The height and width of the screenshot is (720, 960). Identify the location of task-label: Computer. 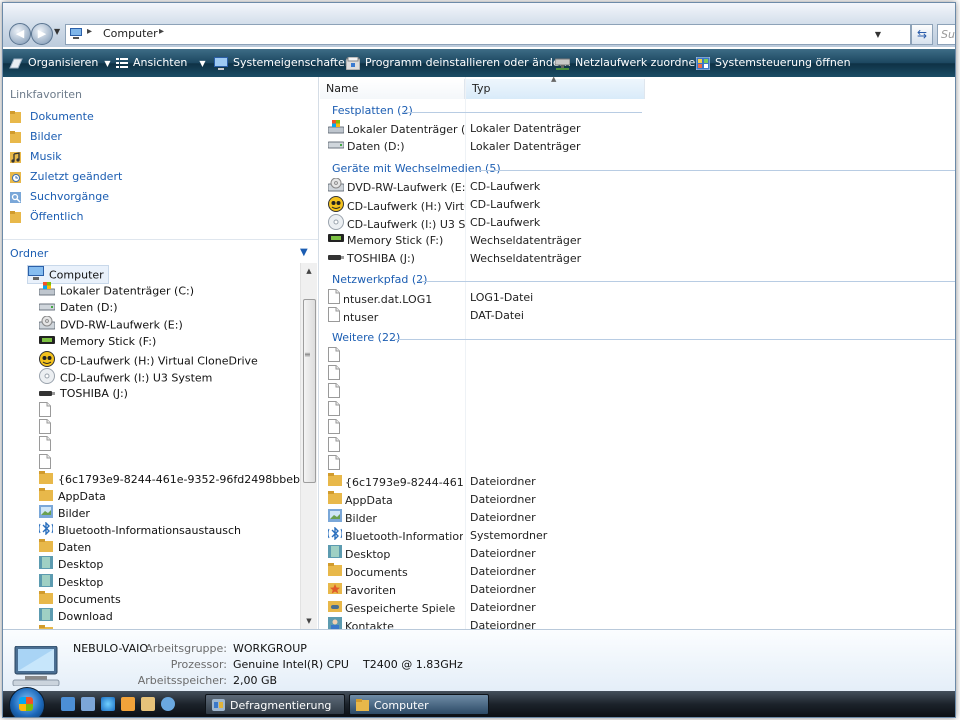
(401, 705).